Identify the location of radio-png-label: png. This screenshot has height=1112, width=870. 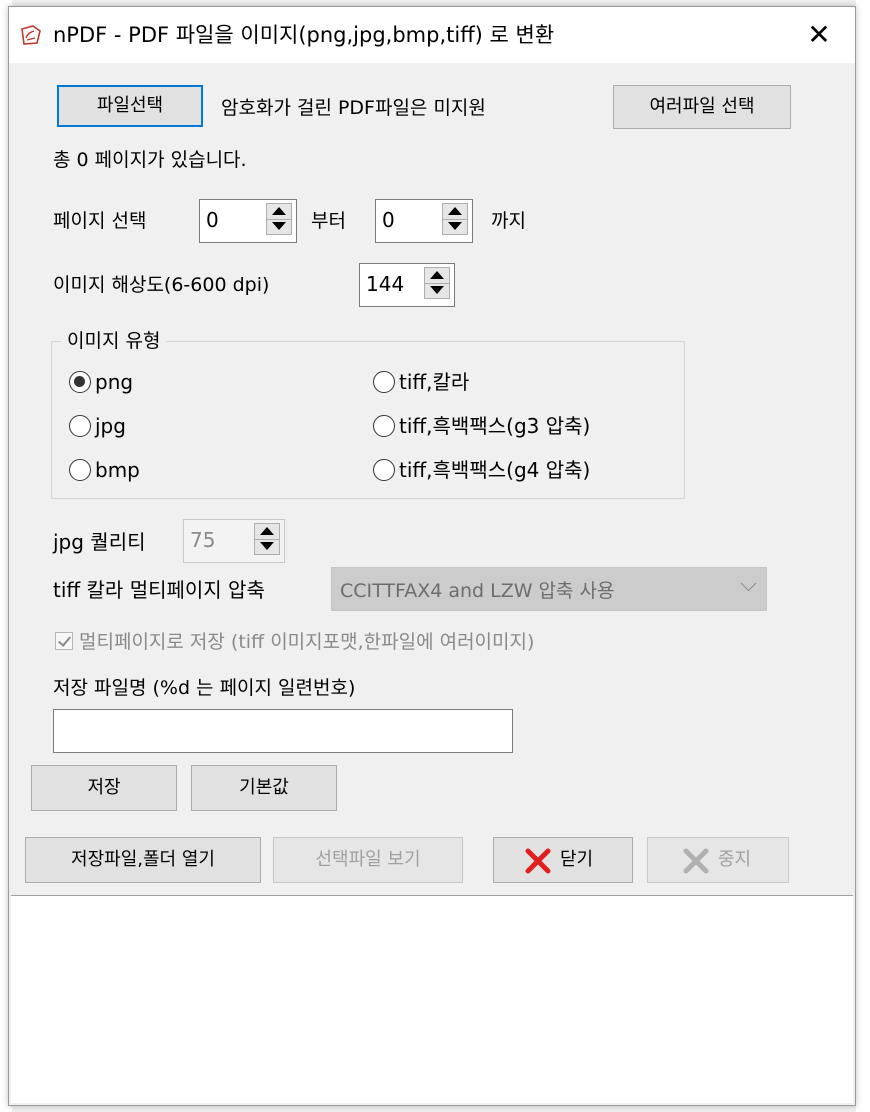
(114, 382).